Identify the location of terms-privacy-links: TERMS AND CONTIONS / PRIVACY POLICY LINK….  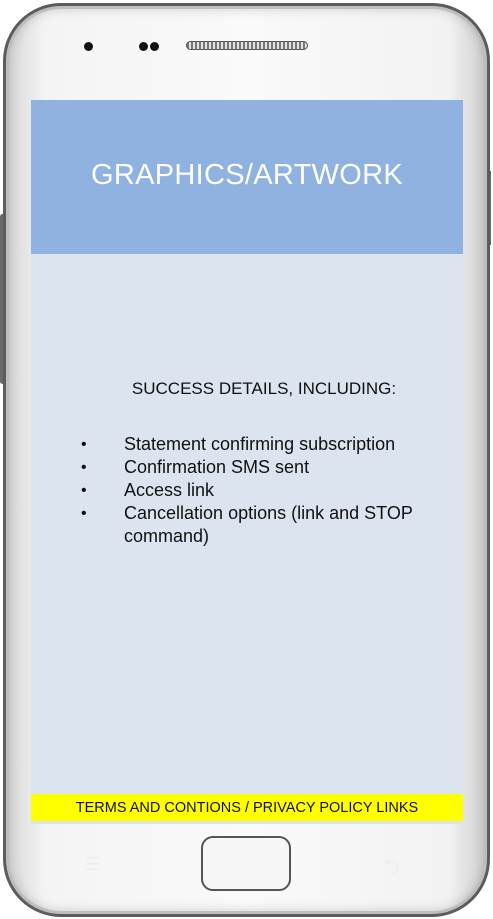
(247, 807).